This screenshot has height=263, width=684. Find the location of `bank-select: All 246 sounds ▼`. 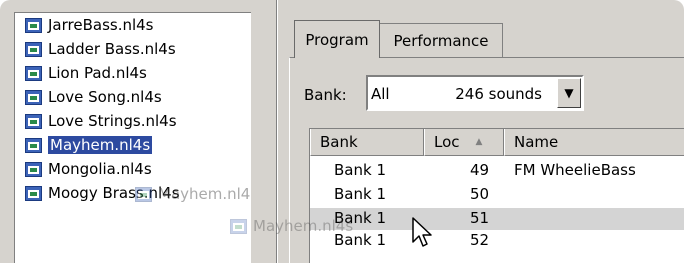

bank-select: All 246 sounds ▼ is located at coordinates (475, 93).